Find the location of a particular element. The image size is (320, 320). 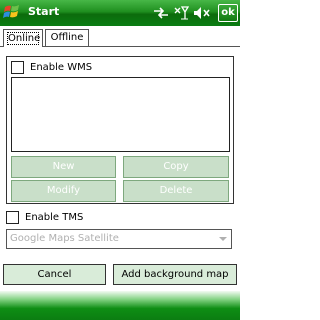

window-title: Start is located at coordinates (44, 11).